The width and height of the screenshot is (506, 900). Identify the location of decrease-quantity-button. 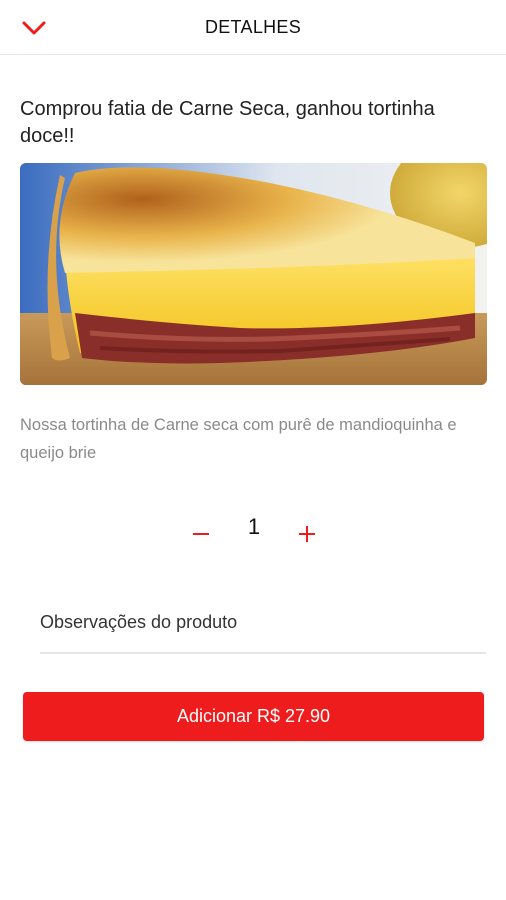
(201, 533).